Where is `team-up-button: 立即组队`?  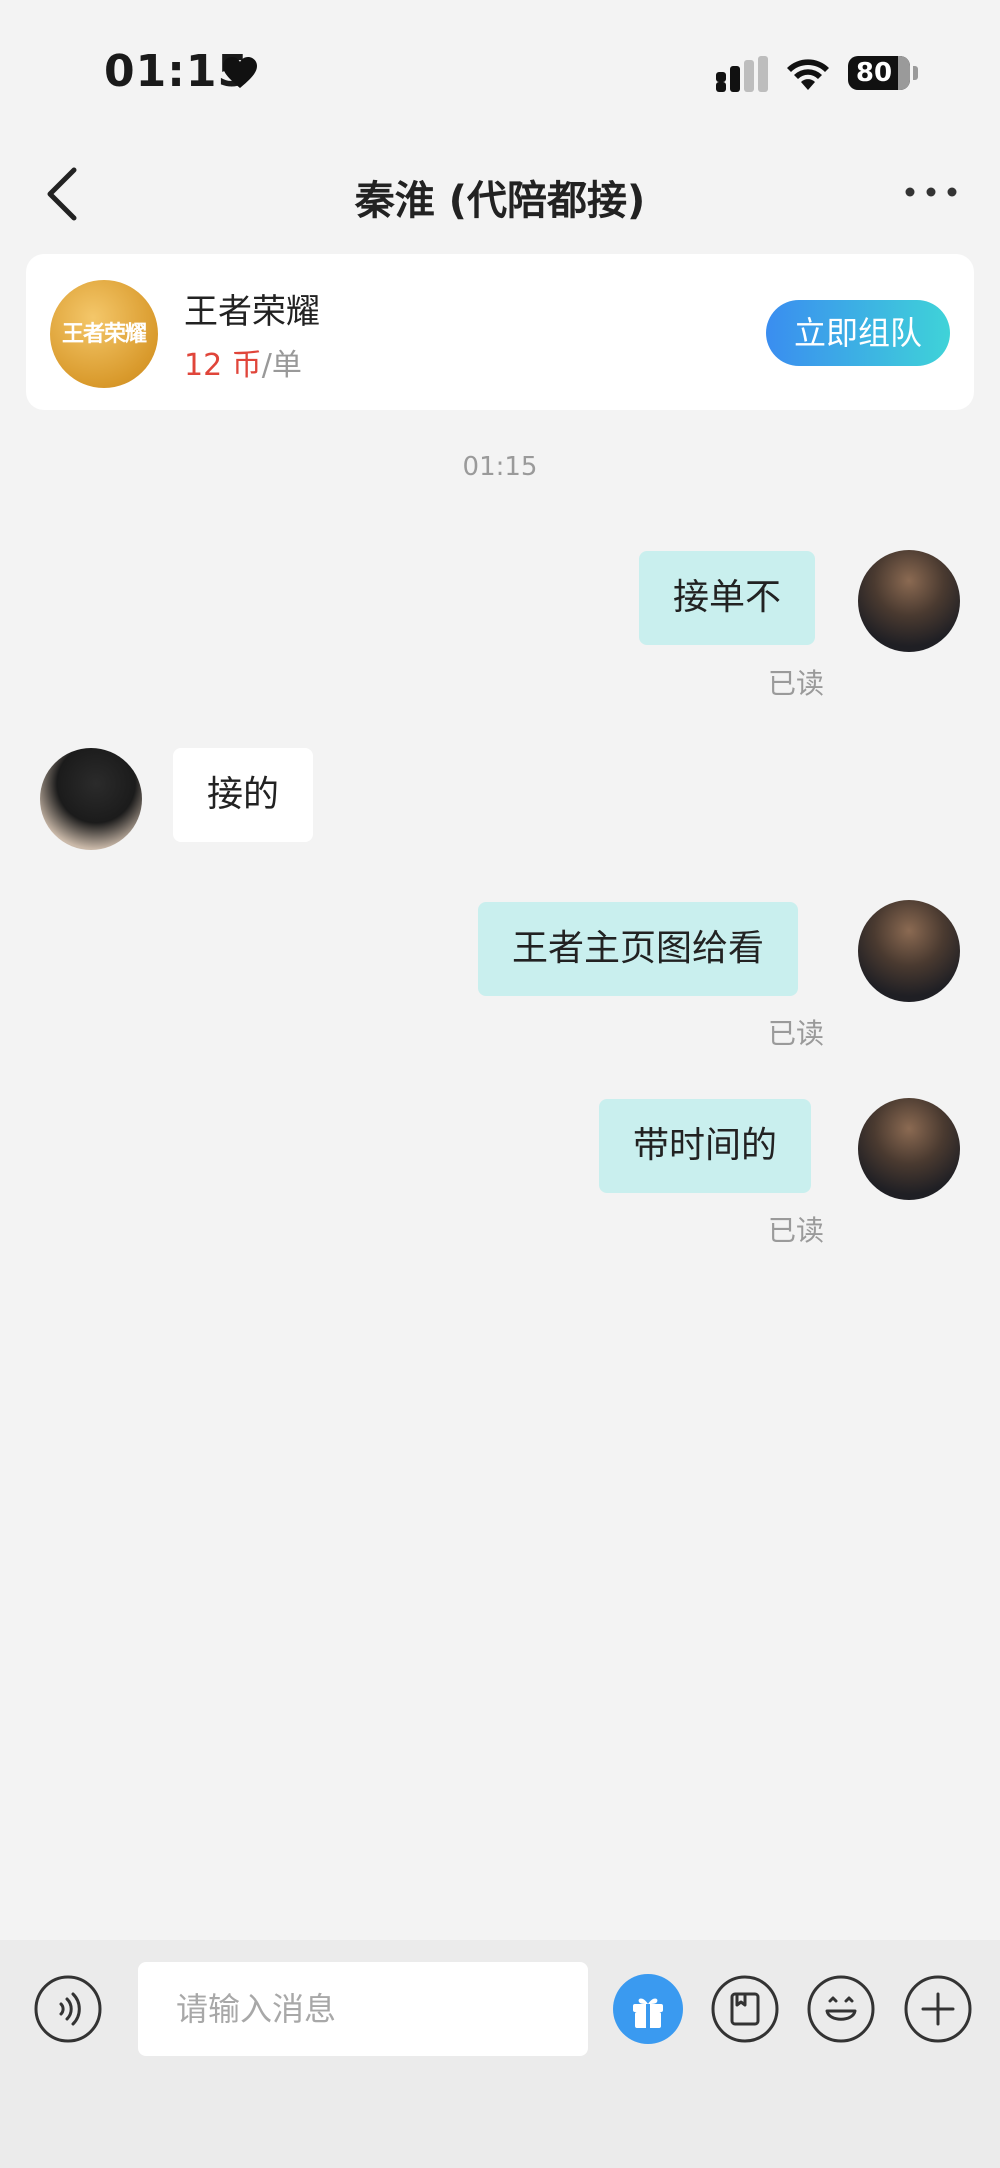
team-up-button: 立即组队 is located at coordinates (858, 333).